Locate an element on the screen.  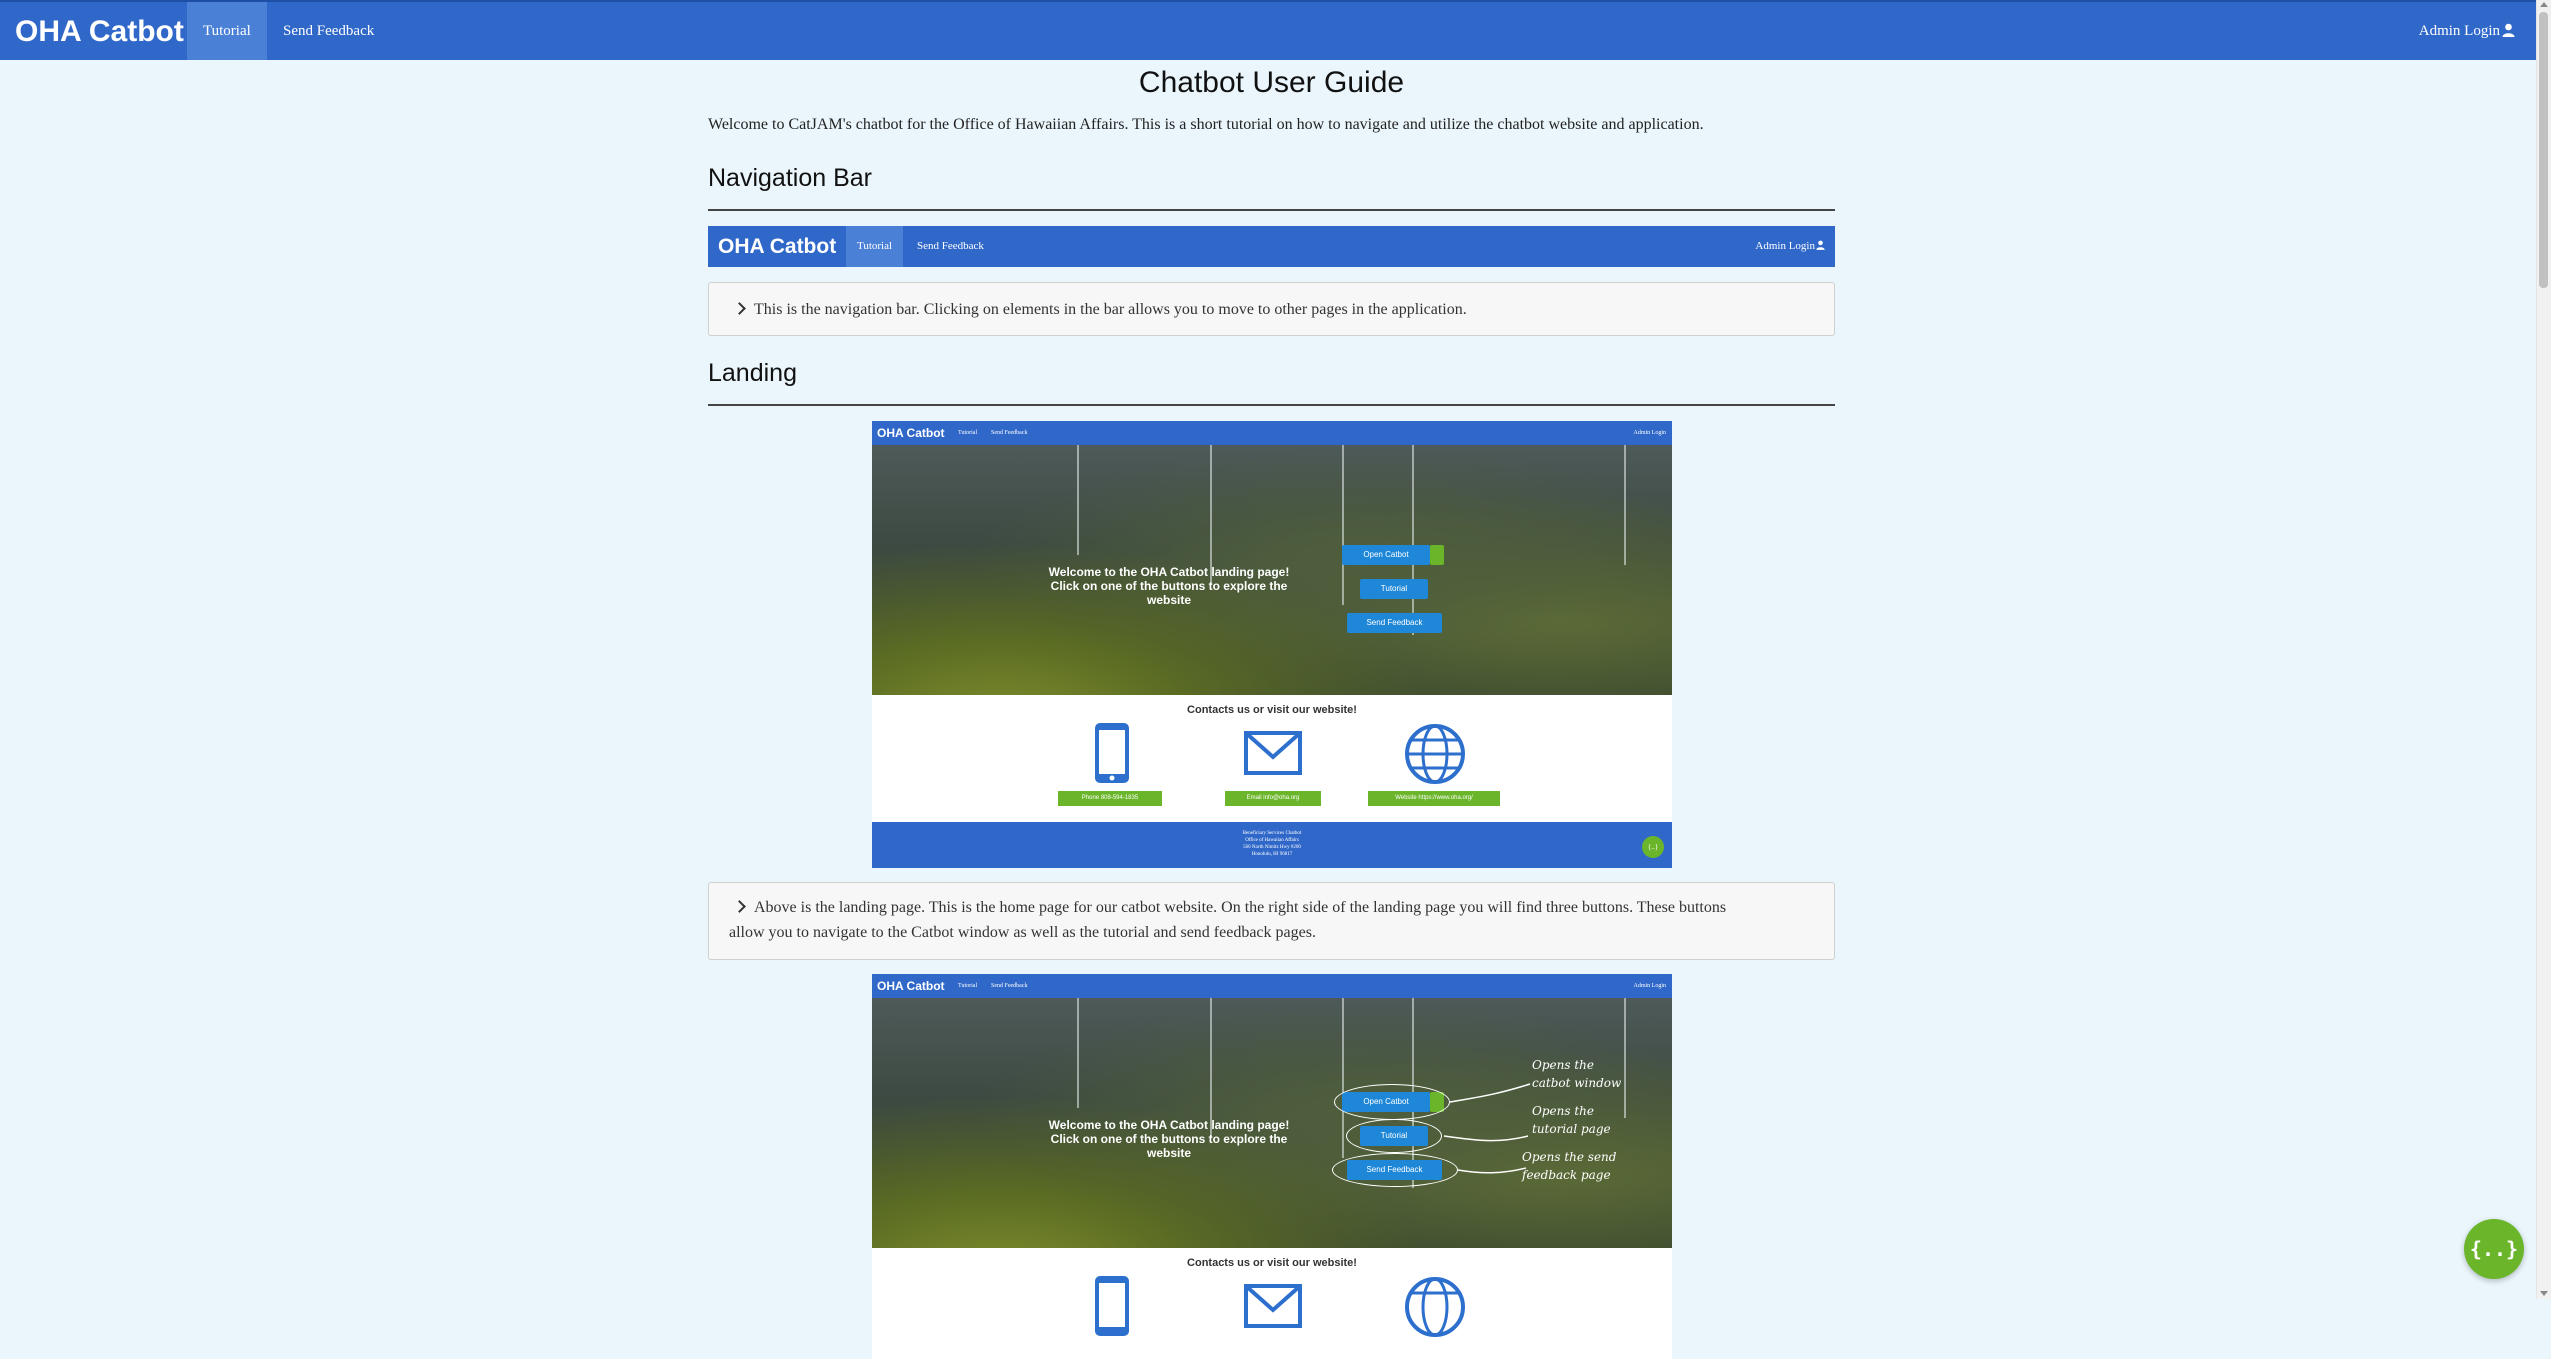
admin-login-label: Admin Login is located at coordinates (2459, 31).